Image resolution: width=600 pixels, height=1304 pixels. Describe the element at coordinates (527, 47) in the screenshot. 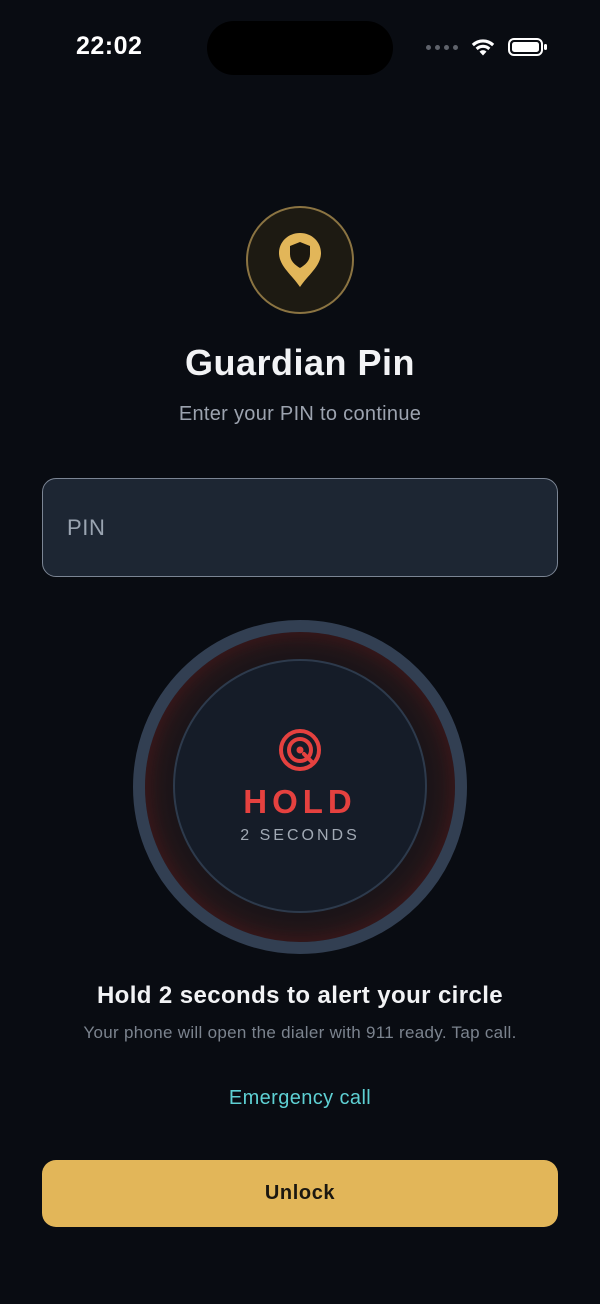

I see `battery-icon` at that location.